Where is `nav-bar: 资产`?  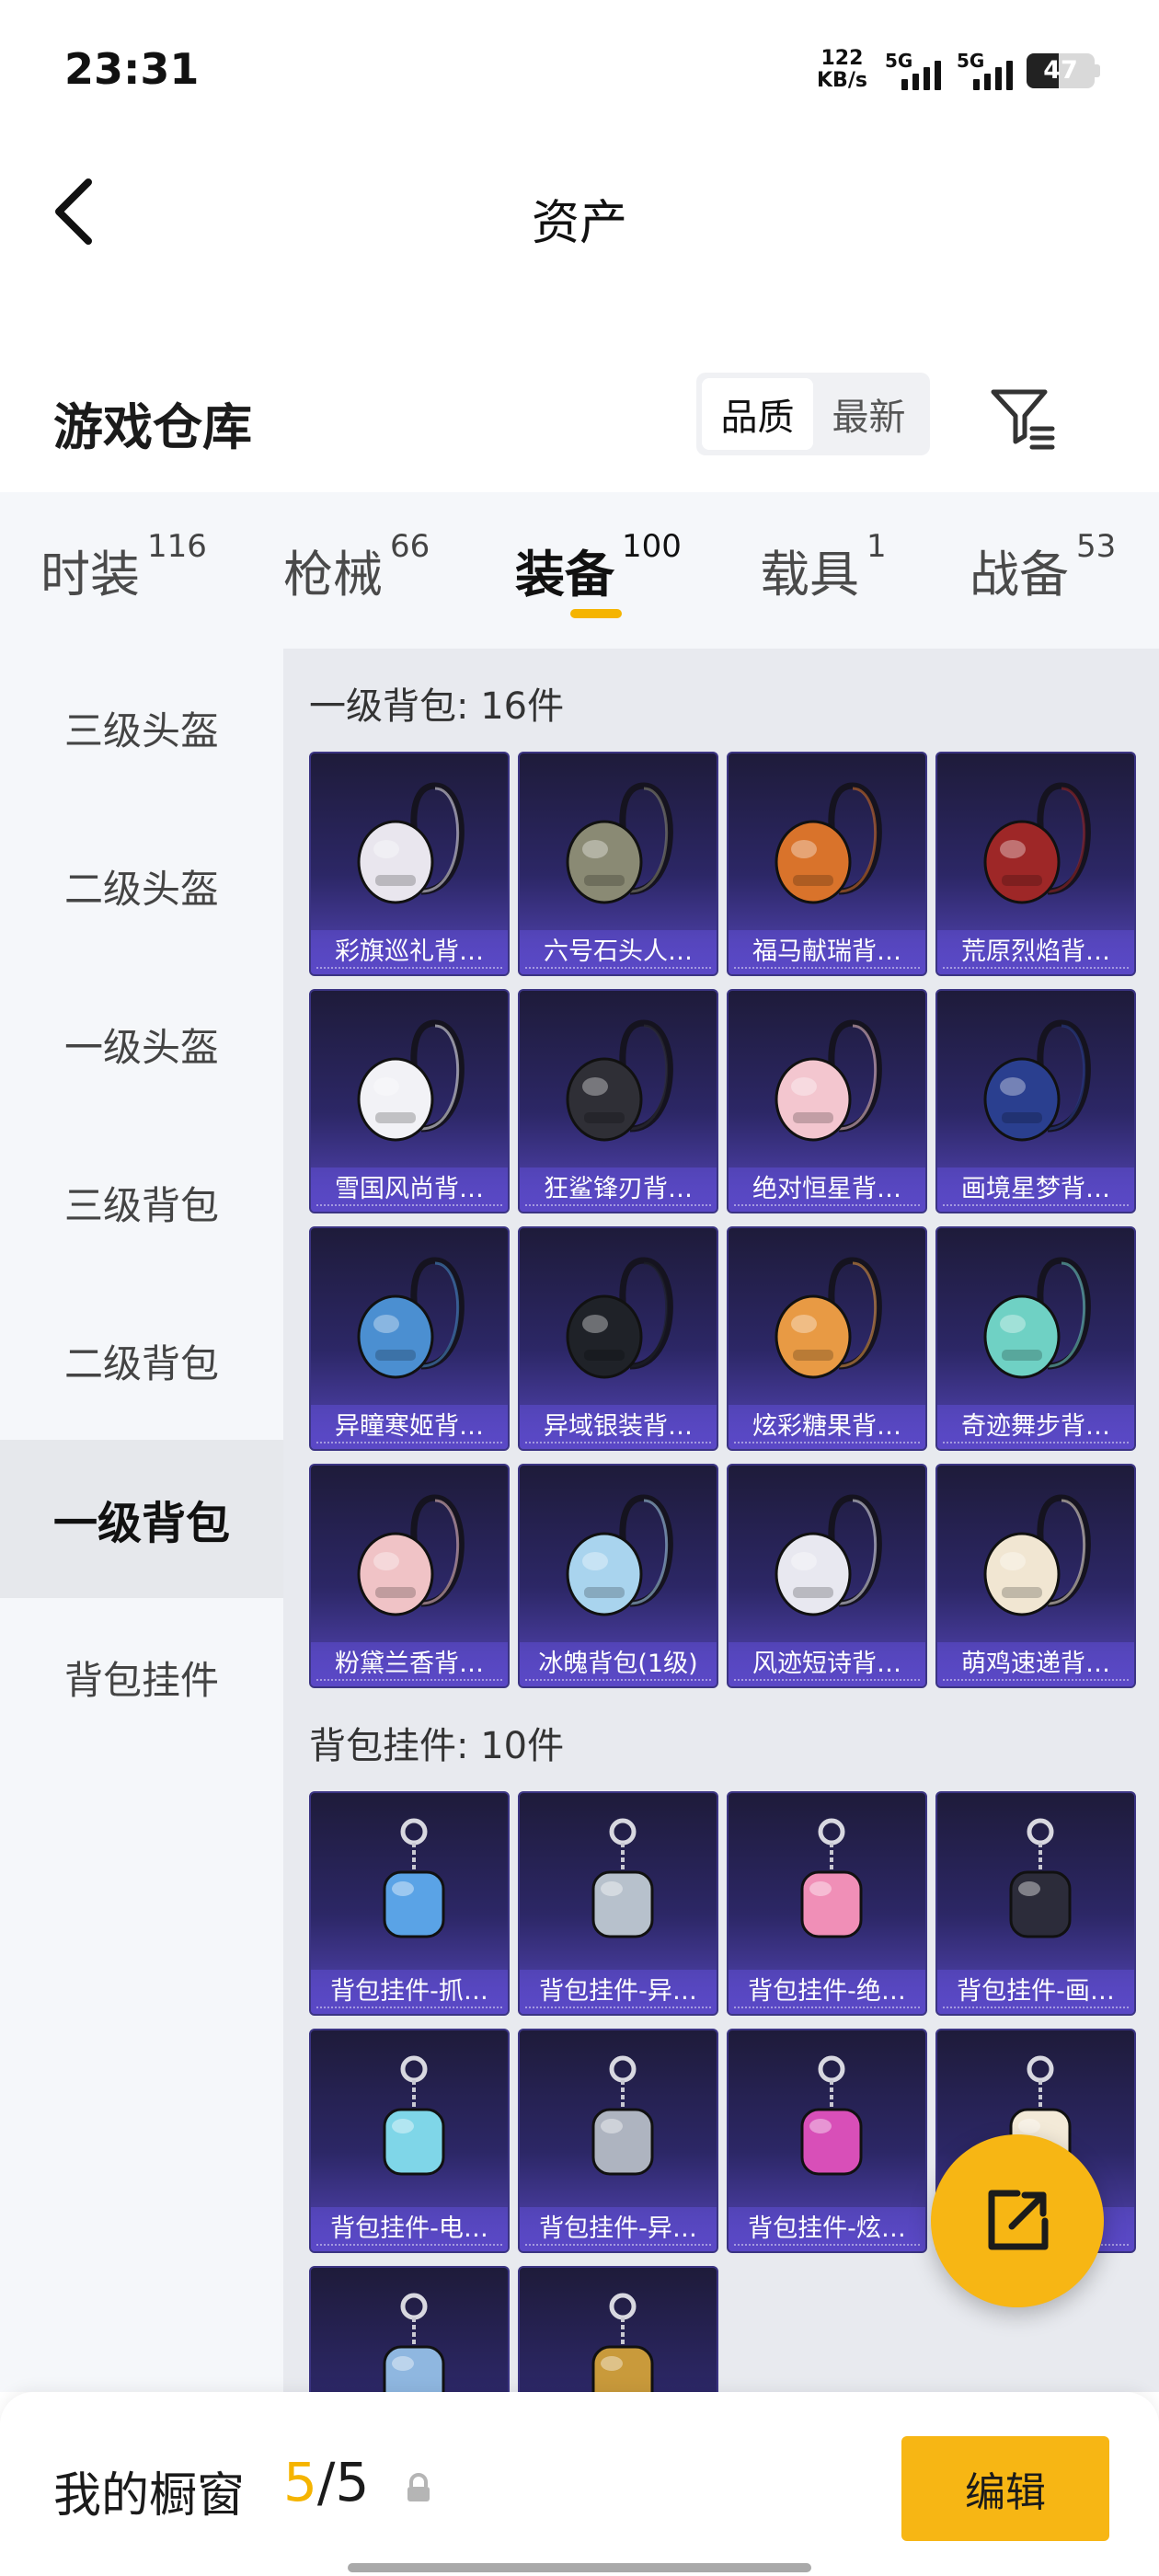
nav-bar: 资产 is located at coordinates (579, 211).